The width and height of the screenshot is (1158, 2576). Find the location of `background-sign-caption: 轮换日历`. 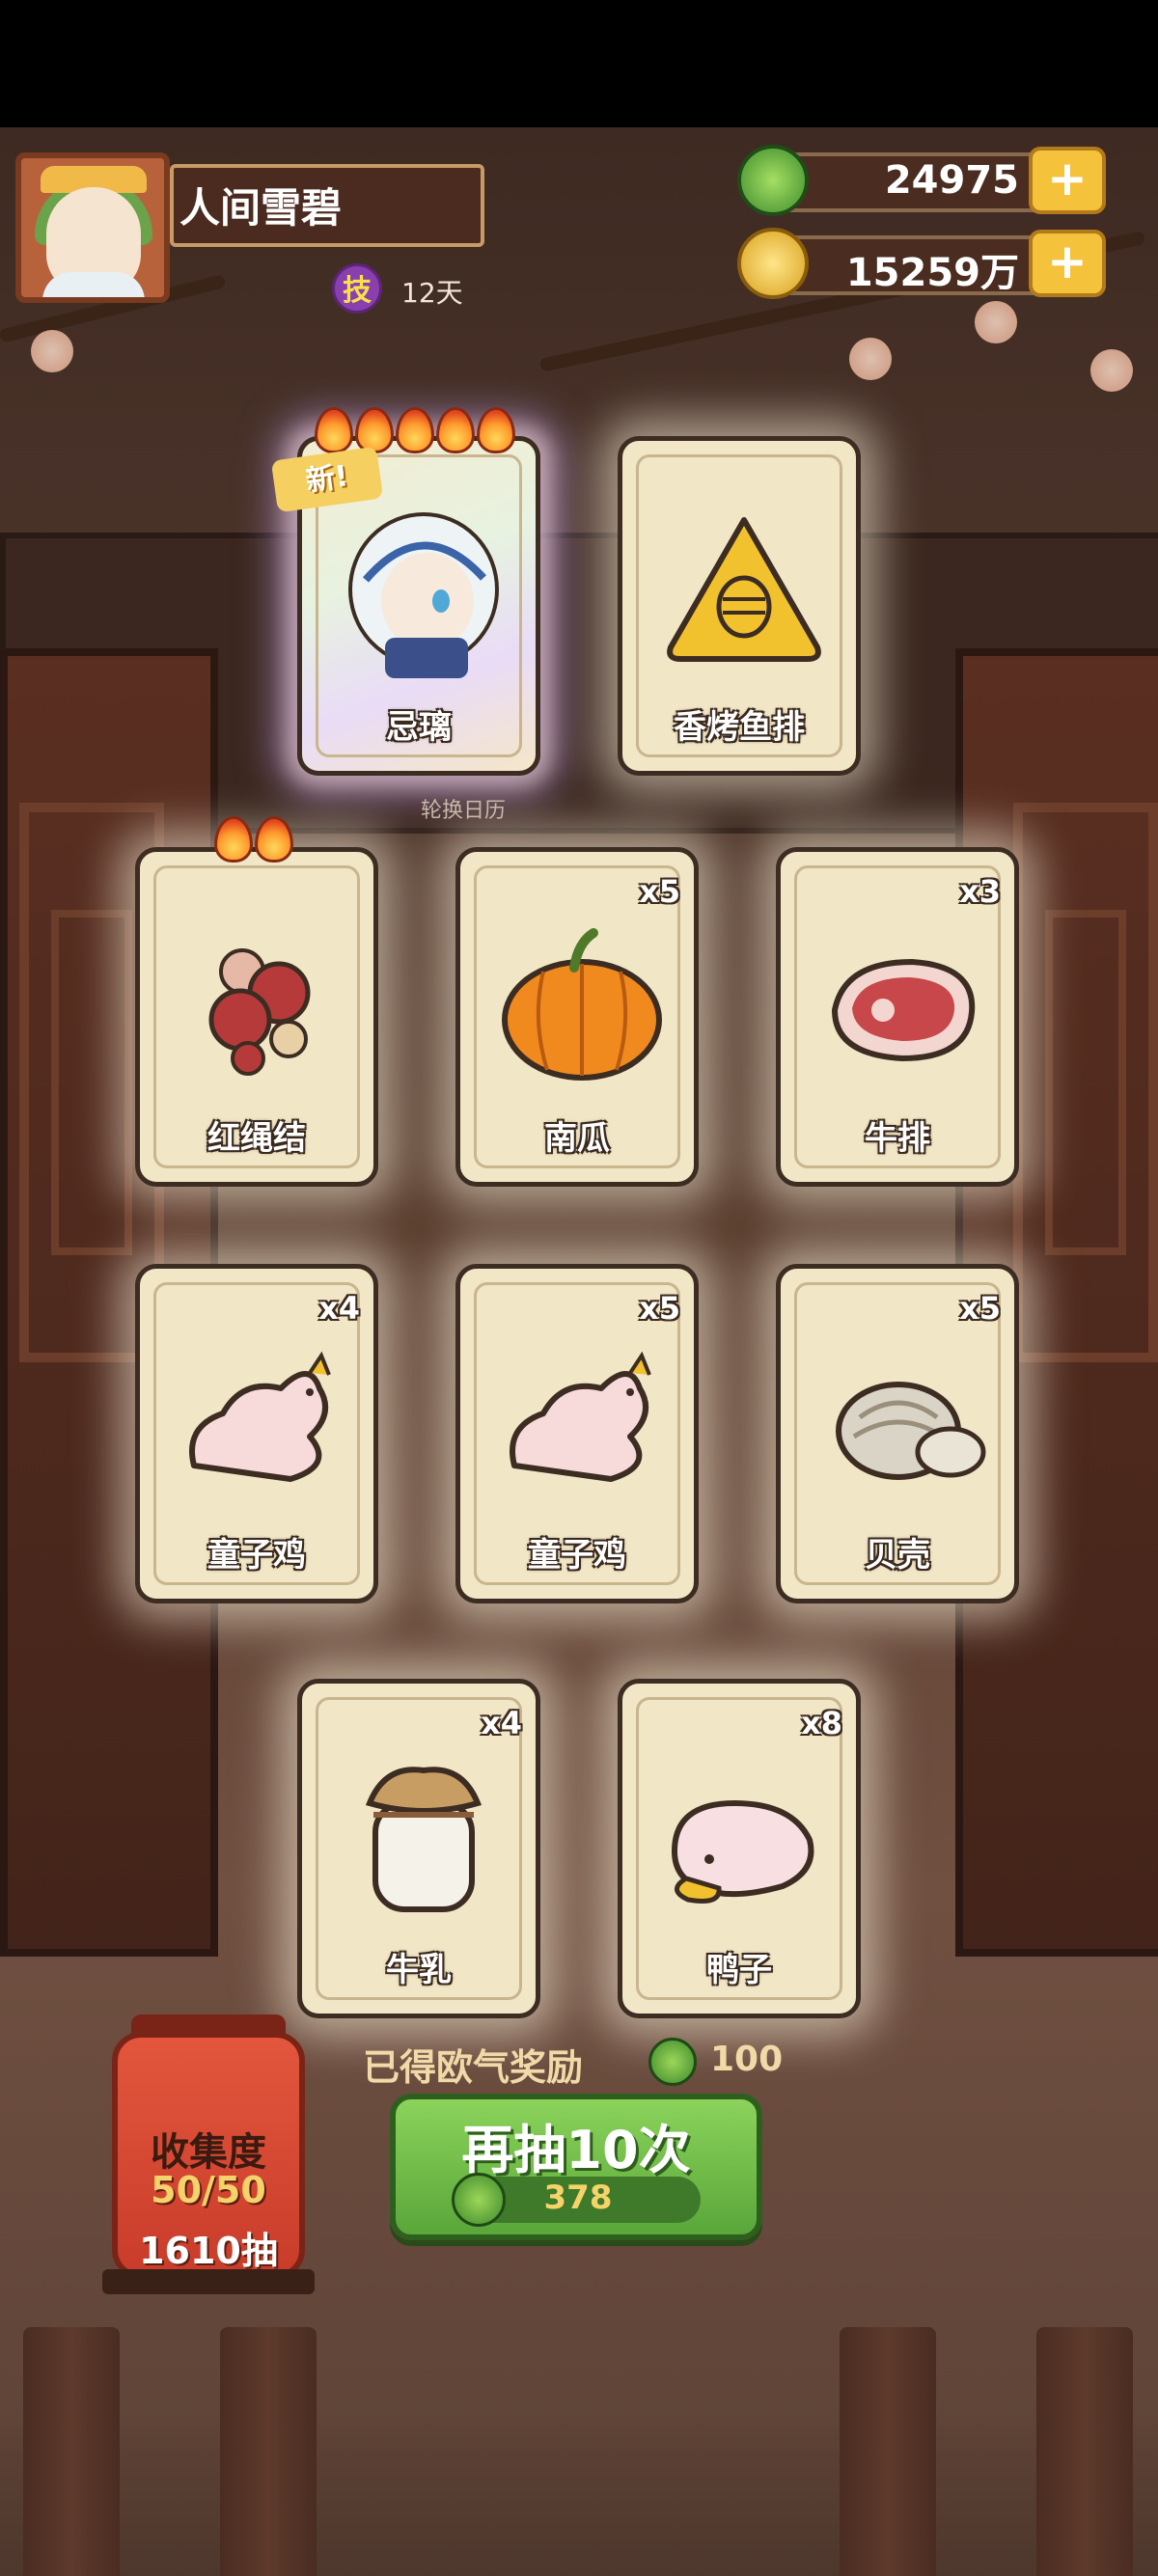

background-sign-caption: 轮换日历 is located at coordinates (463, 811).